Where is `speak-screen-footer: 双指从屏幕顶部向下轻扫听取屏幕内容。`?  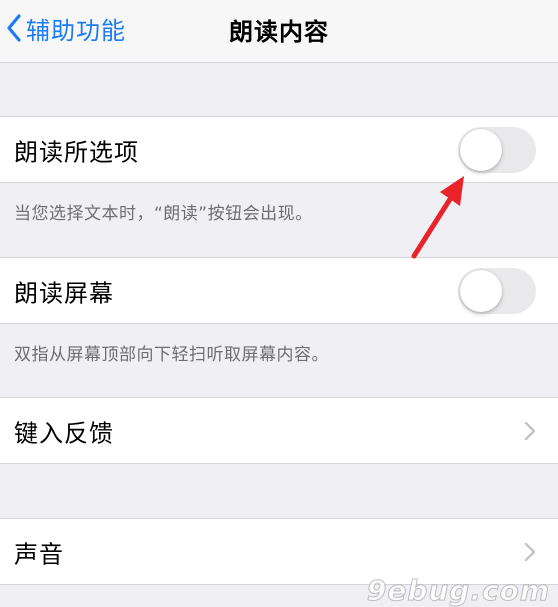 speak-screen-footer: 双指从屏幕顶部向下轻扫听取屏幕内容。 is located at coordinates (171, 355).